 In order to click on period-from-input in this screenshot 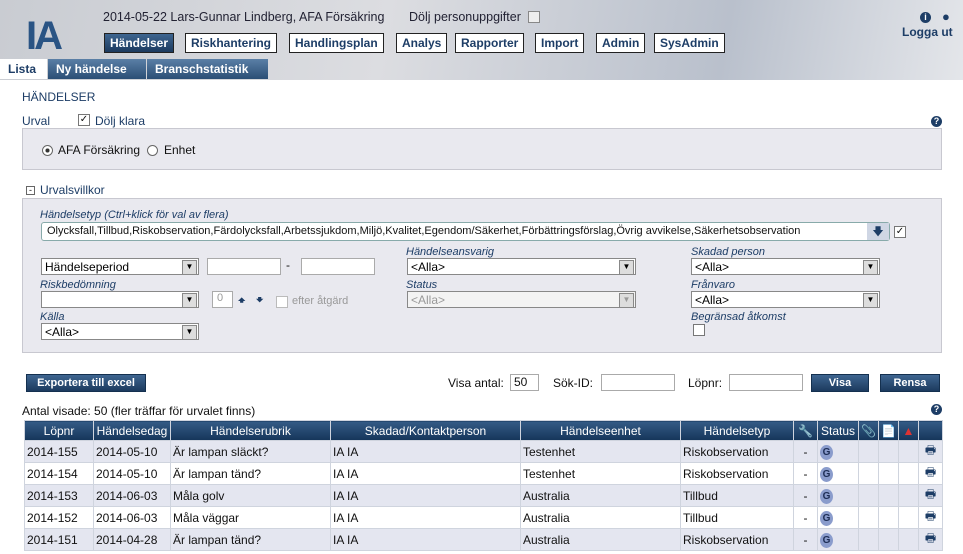, I will do `click(244, 266)`.